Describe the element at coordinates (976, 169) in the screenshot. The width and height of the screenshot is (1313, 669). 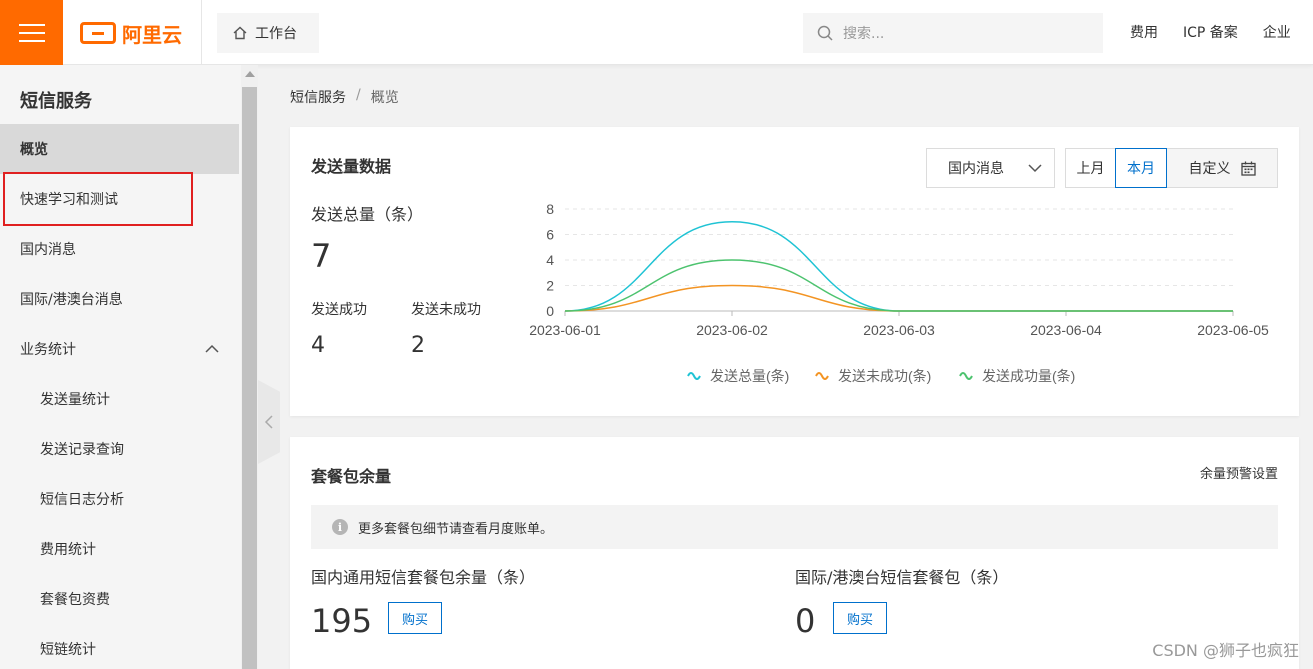
I see `message-type-value: 国内消息` at that location.